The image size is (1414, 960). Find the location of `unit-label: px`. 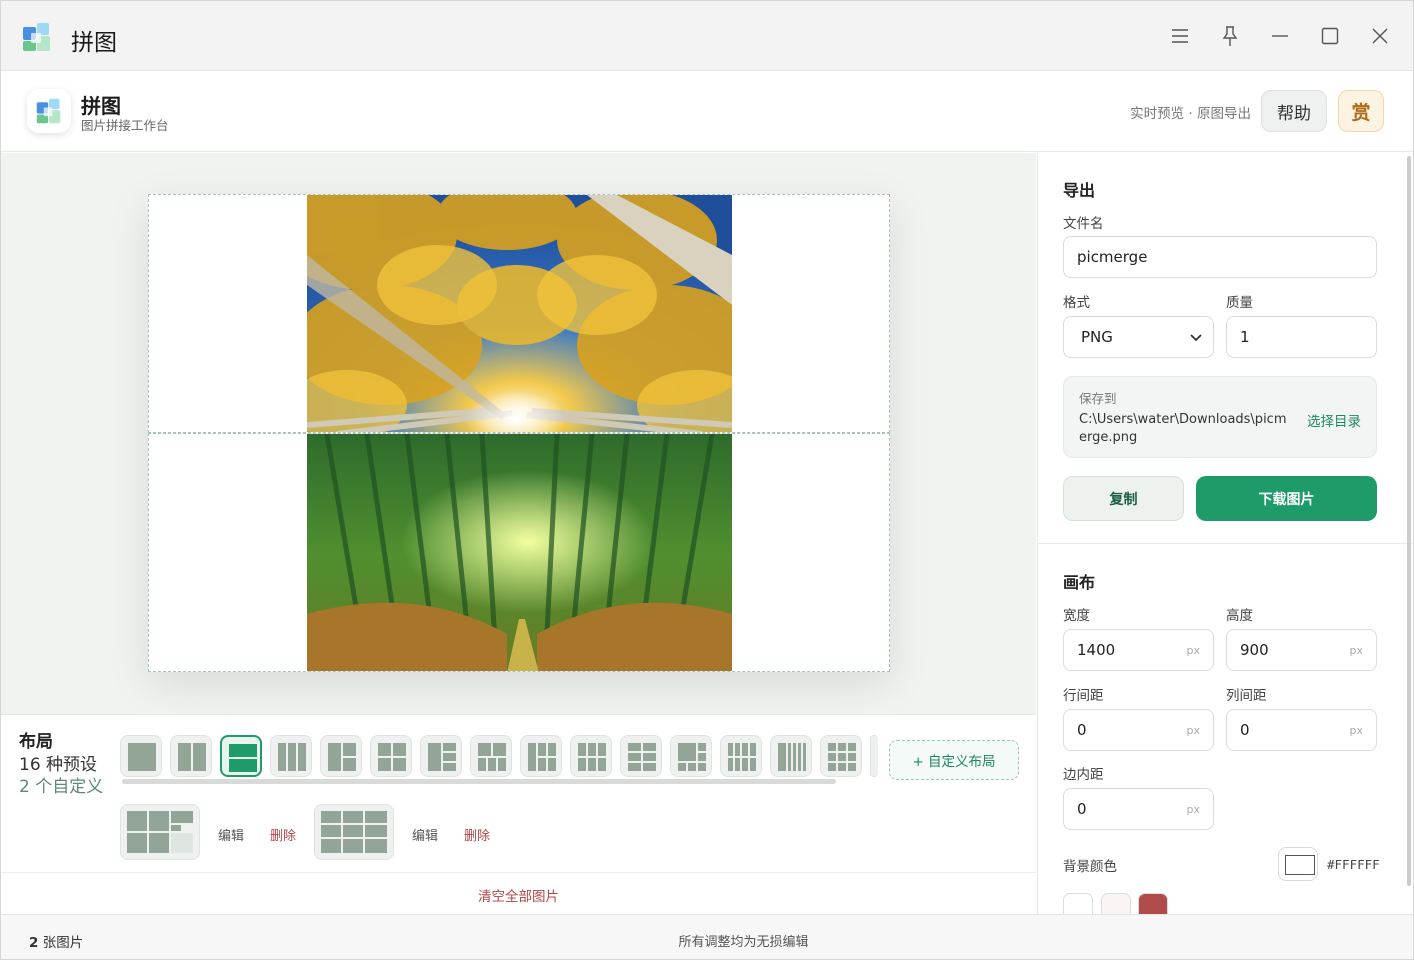

unit-label: px is located at coordinates (1193, 809).